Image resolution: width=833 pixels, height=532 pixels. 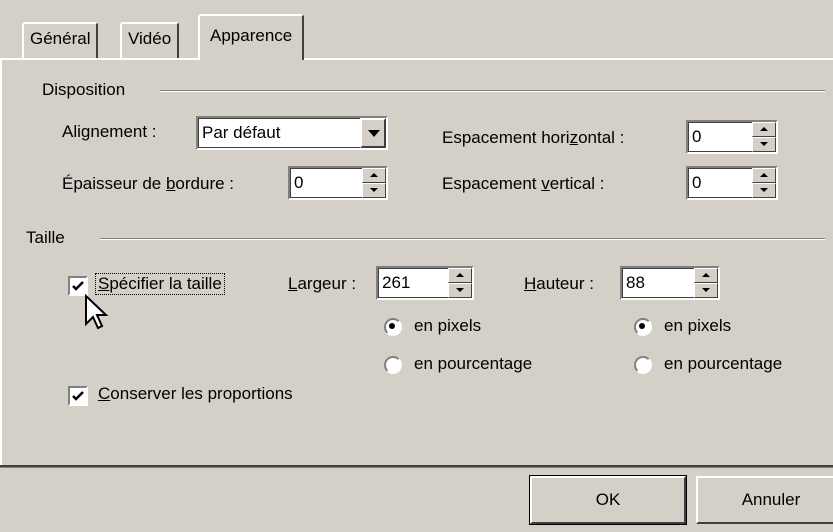 I want to click on taille-title: Taille, so click(x=48, y=238).